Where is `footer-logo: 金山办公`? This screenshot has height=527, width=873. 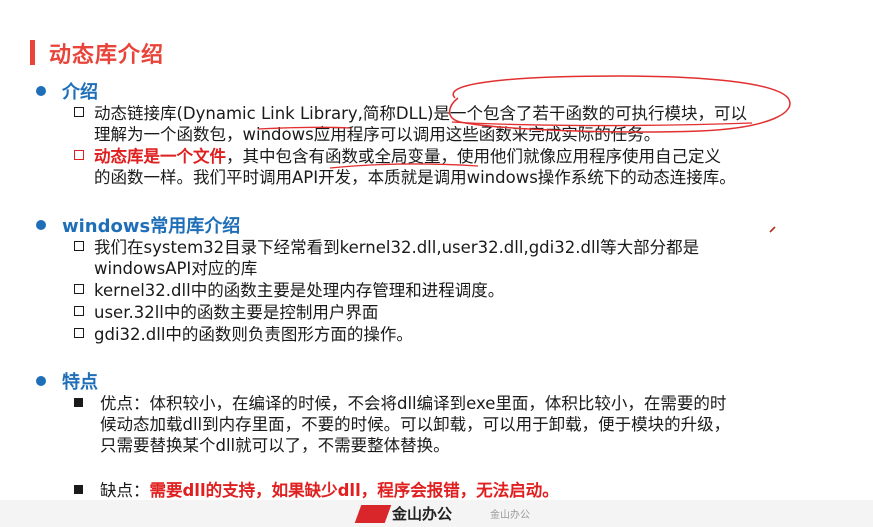 footer-logo: 金山办公 is located at coordinates (403, 513).